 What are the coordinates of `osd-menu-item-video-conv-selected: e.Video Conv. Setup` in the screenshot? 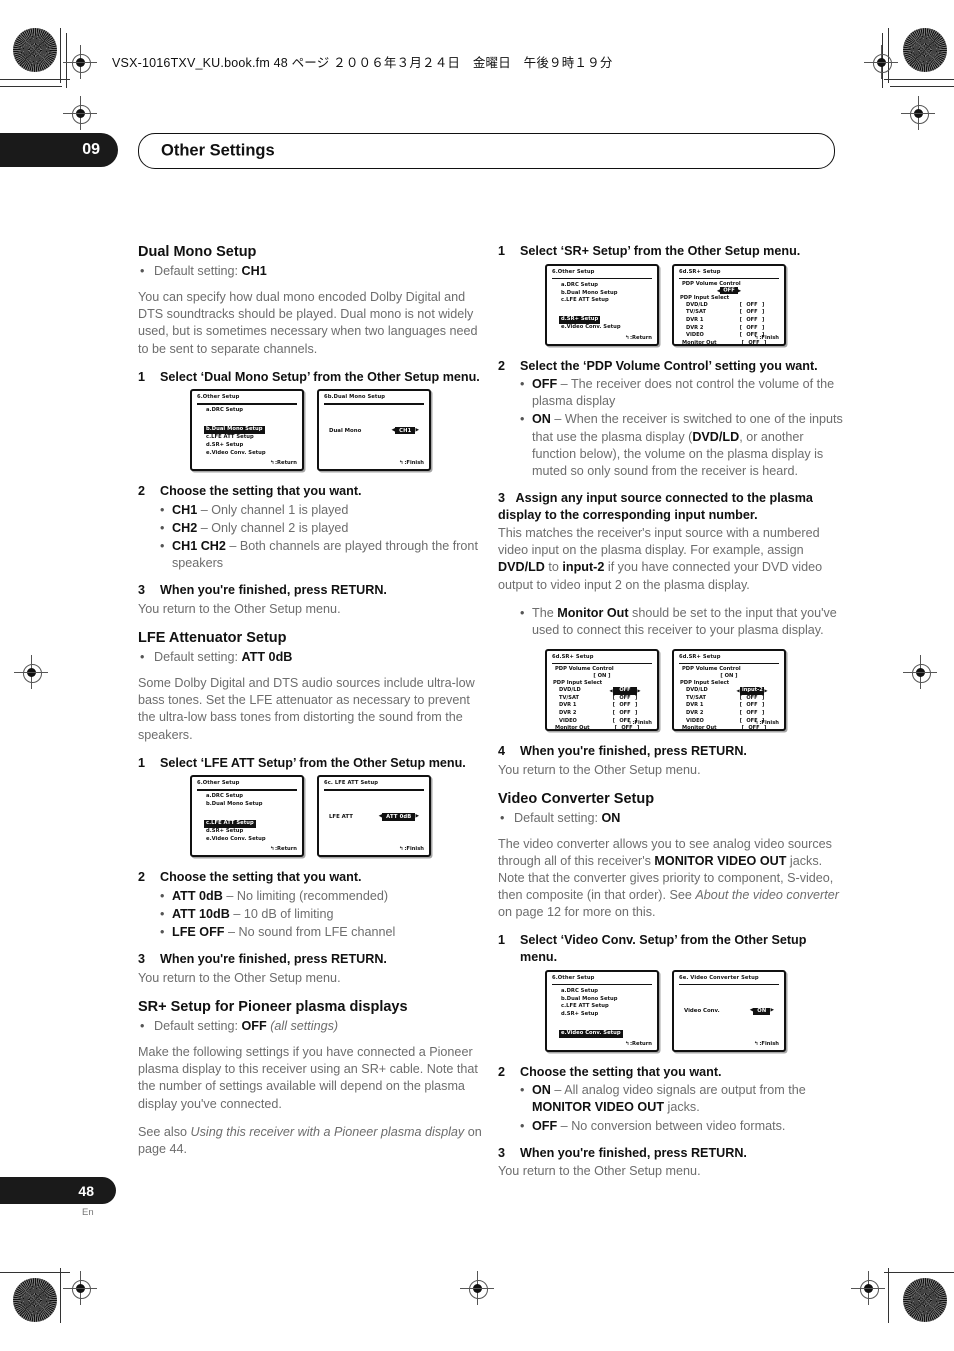 It's located at (591, 1034).